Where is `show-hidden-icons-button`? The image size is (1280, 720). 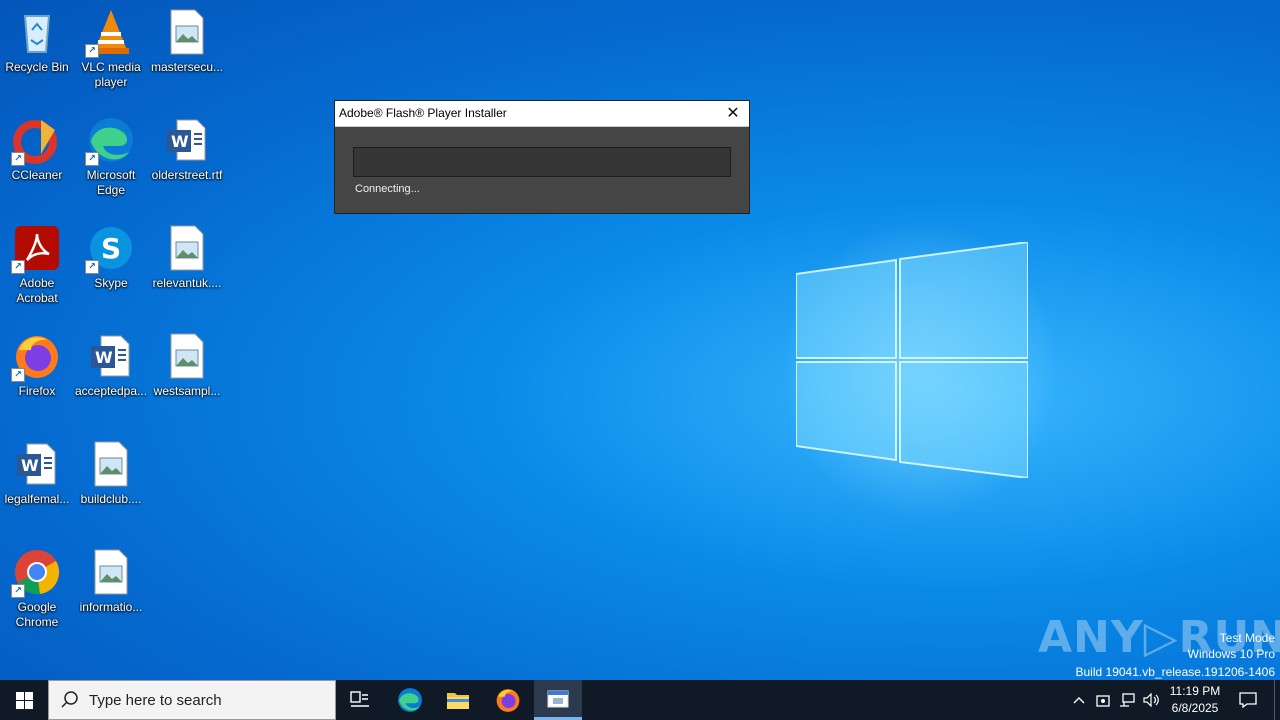 show-hidden-icons-button is located at coordinates (1079, 700).